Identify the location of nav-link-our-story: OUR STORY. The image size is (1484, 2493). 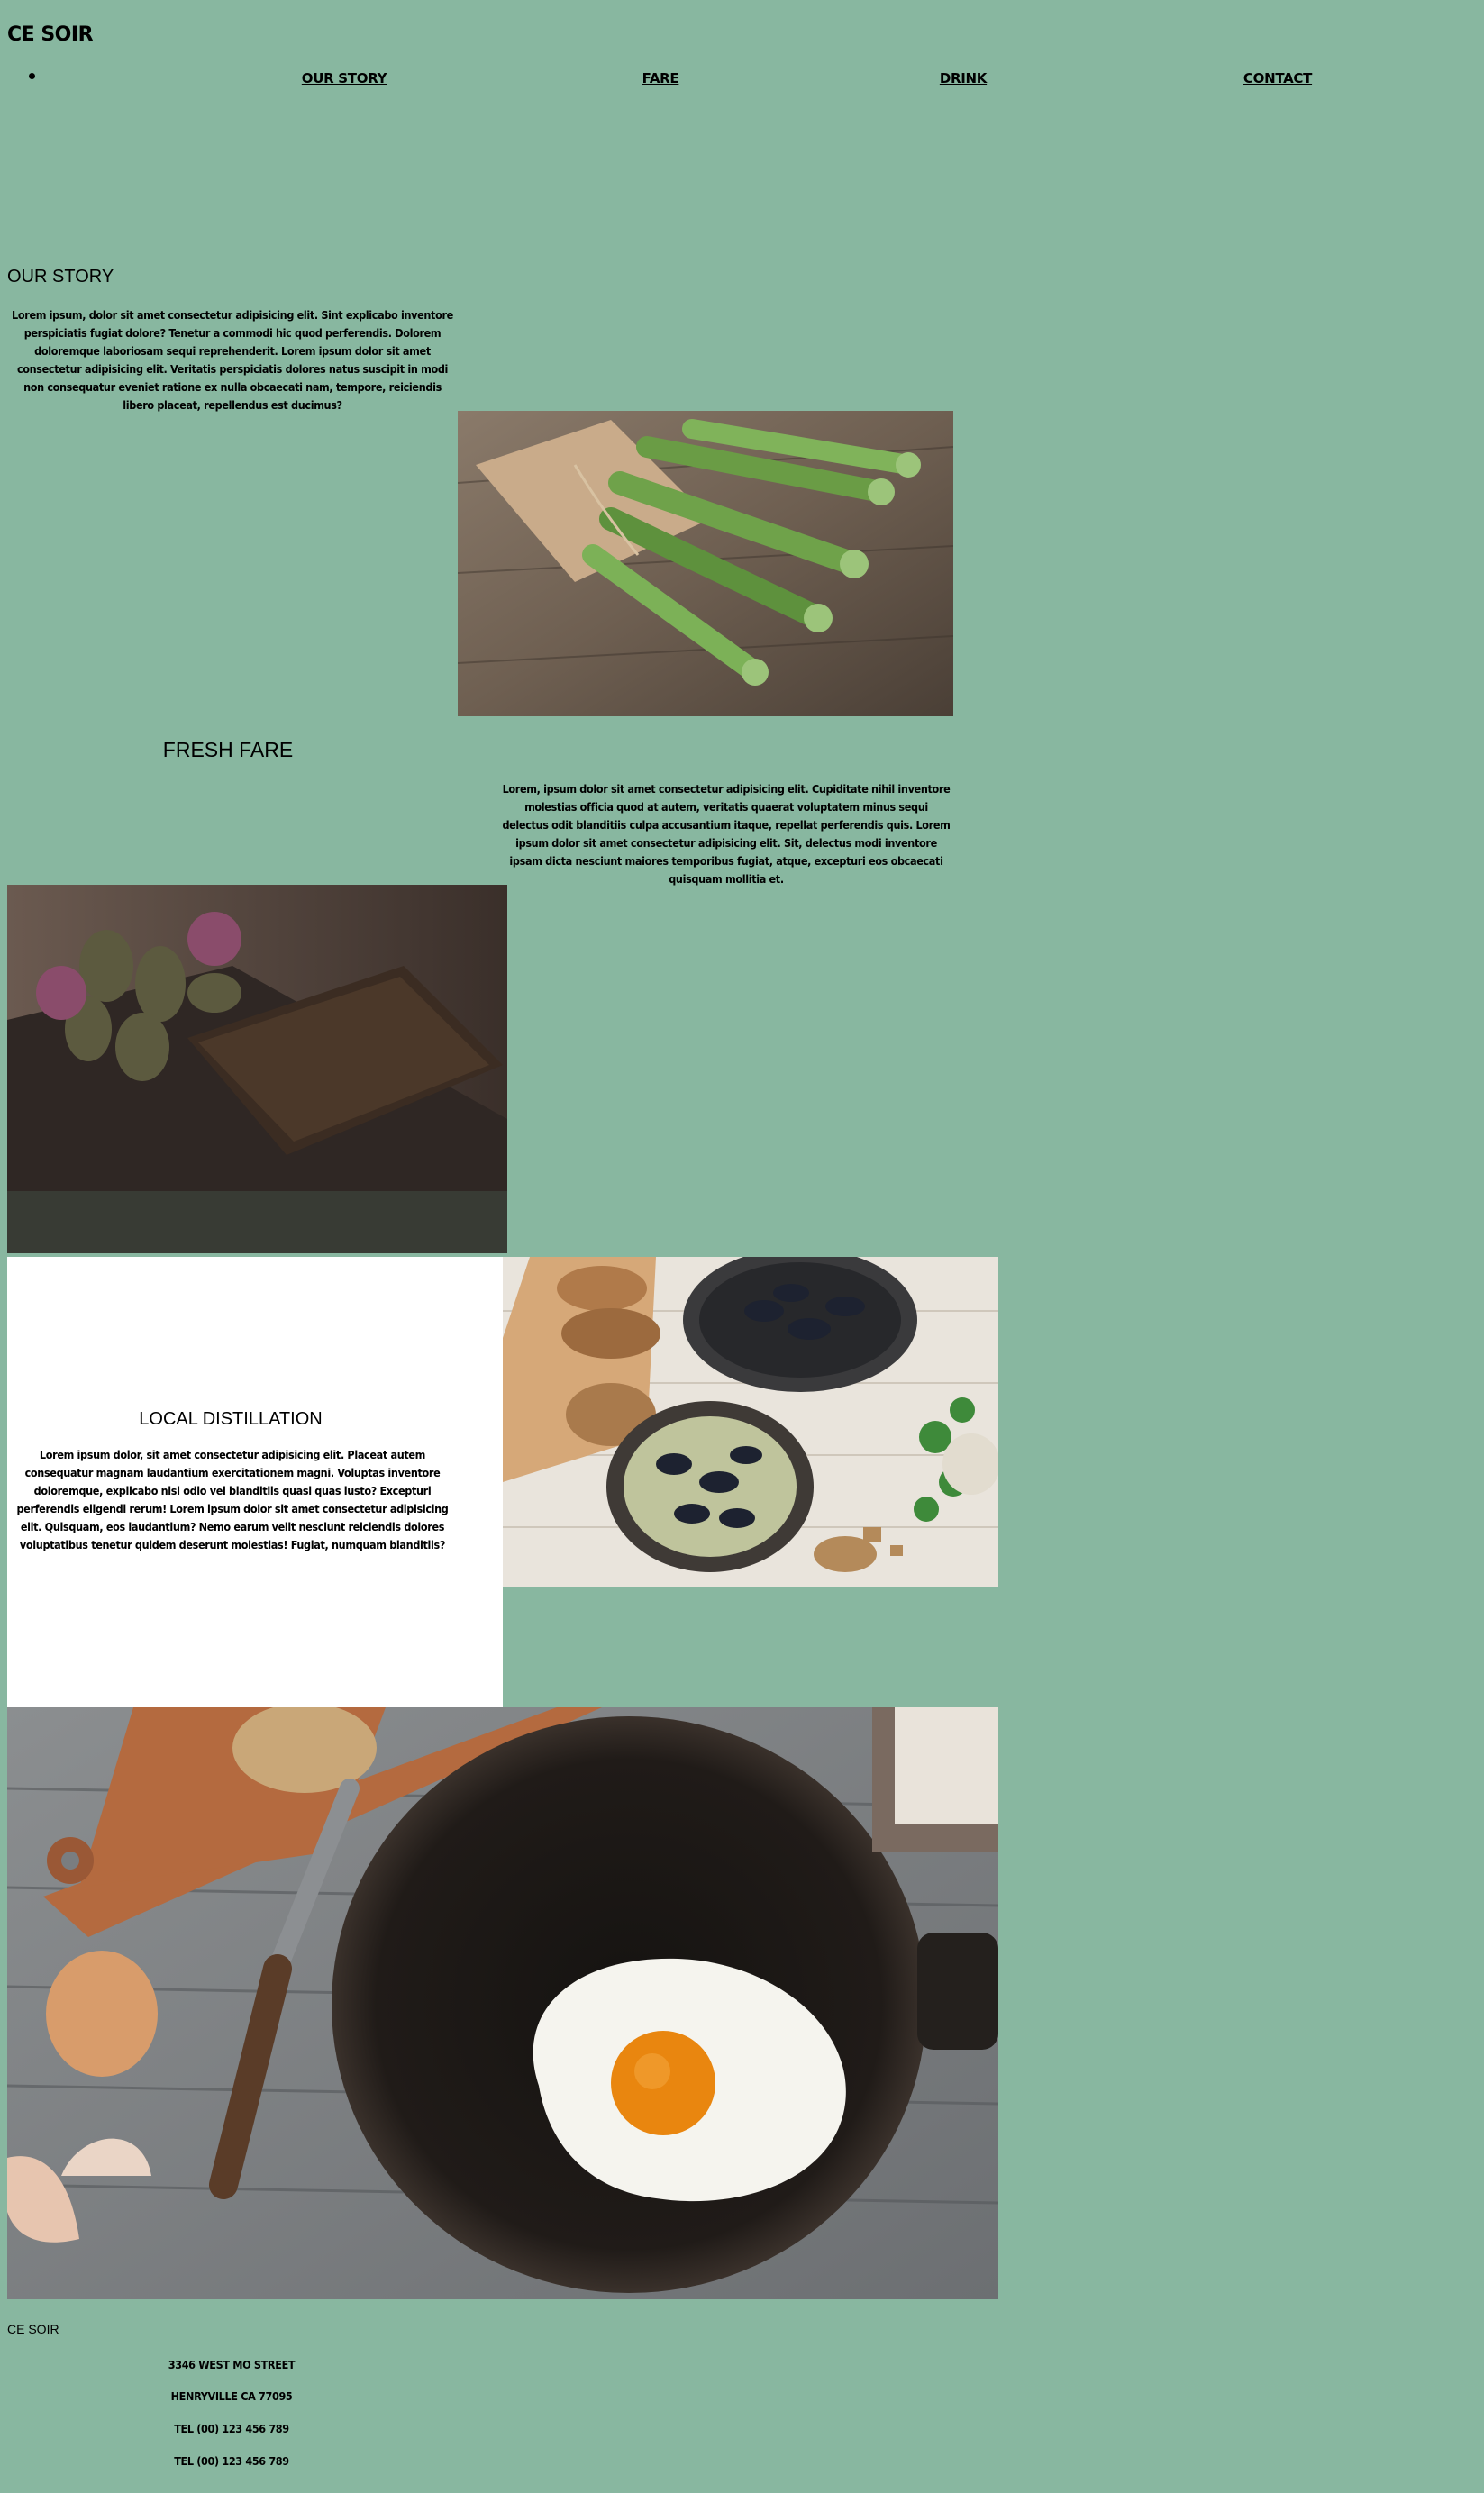
(344, 78).